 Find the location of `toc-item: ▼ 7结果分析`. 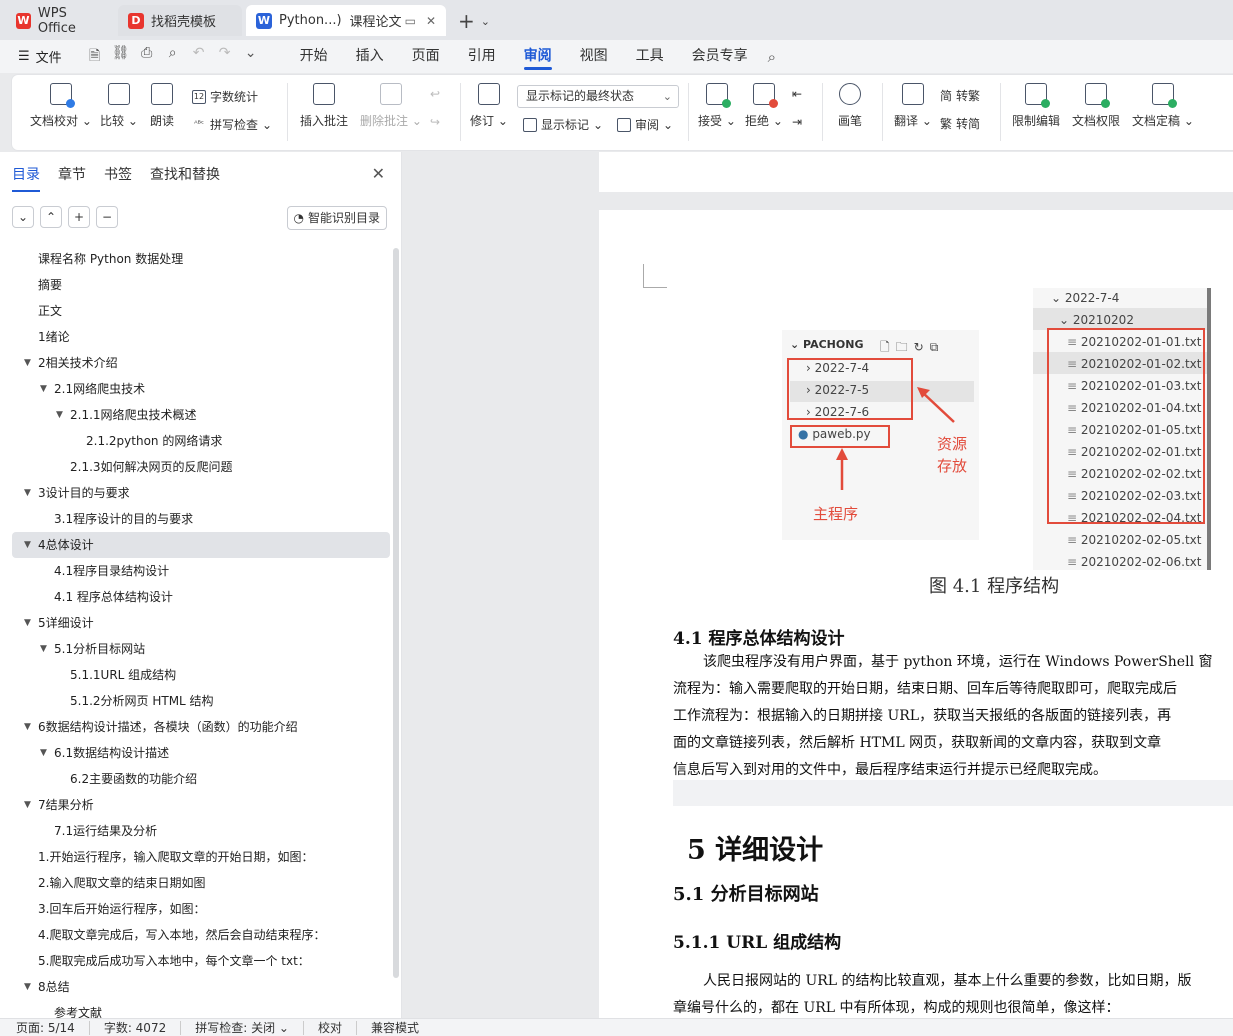

toc-item: ▼ 7结果分析 is located at coordinates (201, 805).